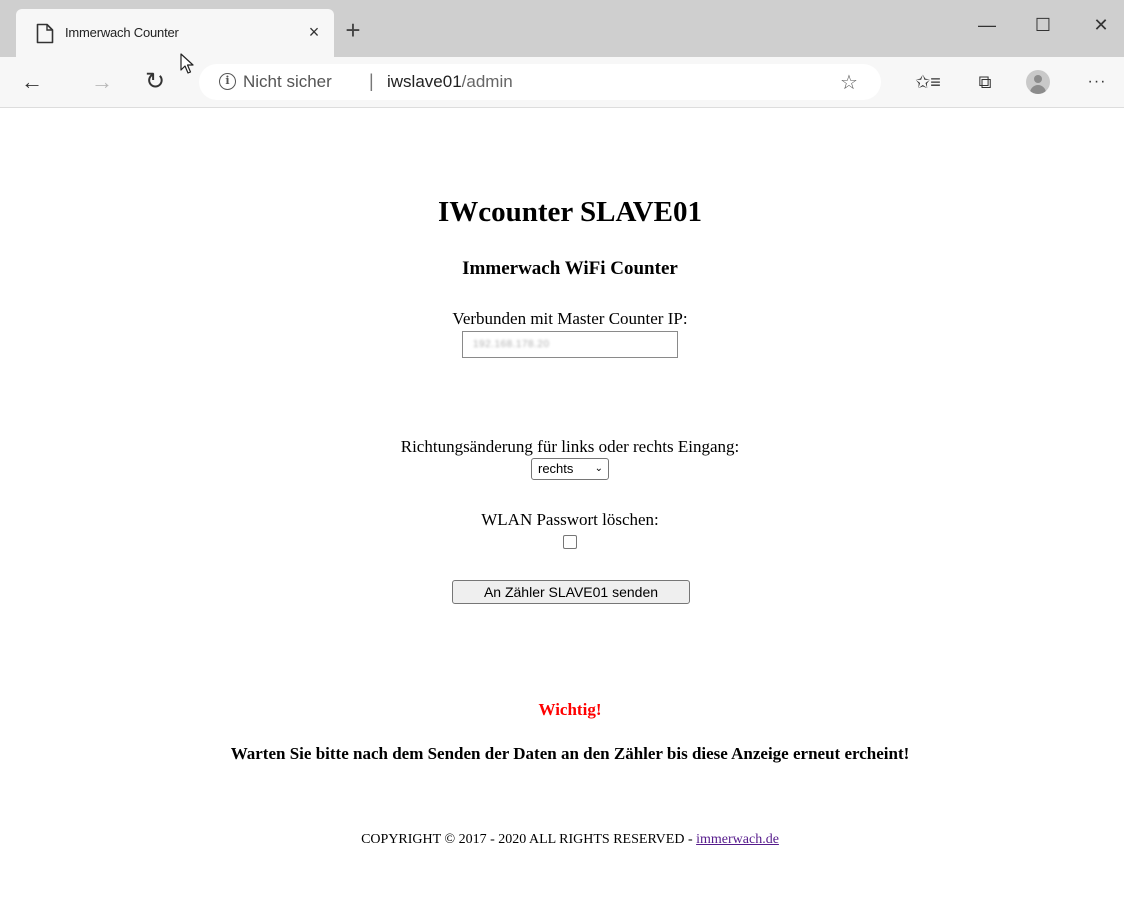 The image size is (1124, 919). Describe the element at coordinates (849, 82) in the screenshot. I see `add-favorite-star-icon: ☆` at that location.